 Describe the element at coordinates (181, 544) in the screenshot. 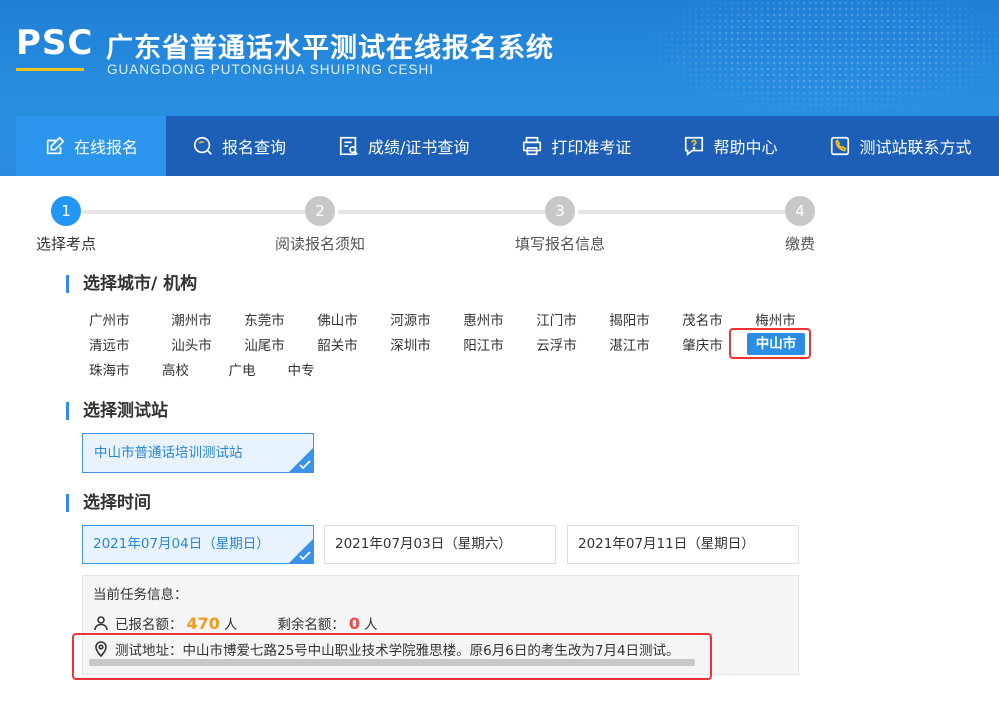

I see `date-label: 2021年07月04日（星期日）` at that location.